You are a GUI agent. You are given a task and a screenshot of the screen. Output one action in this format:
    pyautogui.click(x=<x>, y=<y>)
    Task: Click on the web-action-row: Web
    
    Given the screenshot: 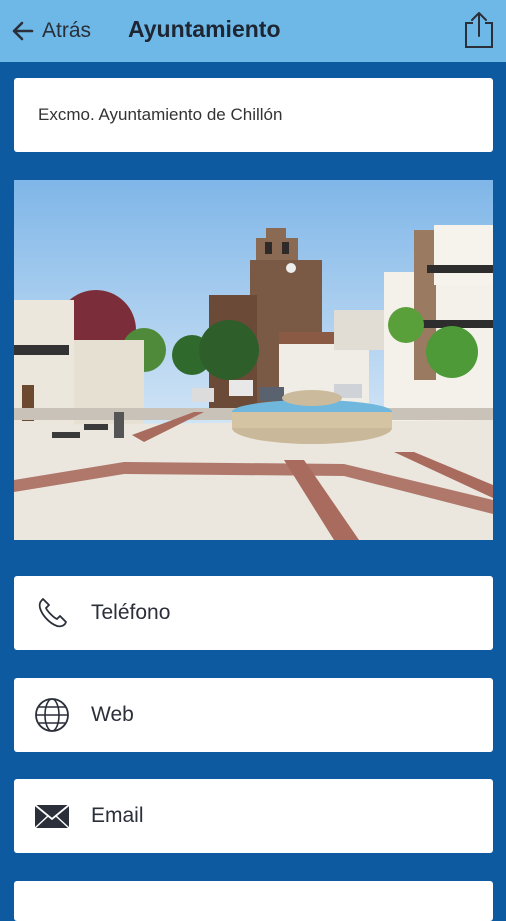 What is the action you would take?
    pyautogui.click(x=253, y=715)
    